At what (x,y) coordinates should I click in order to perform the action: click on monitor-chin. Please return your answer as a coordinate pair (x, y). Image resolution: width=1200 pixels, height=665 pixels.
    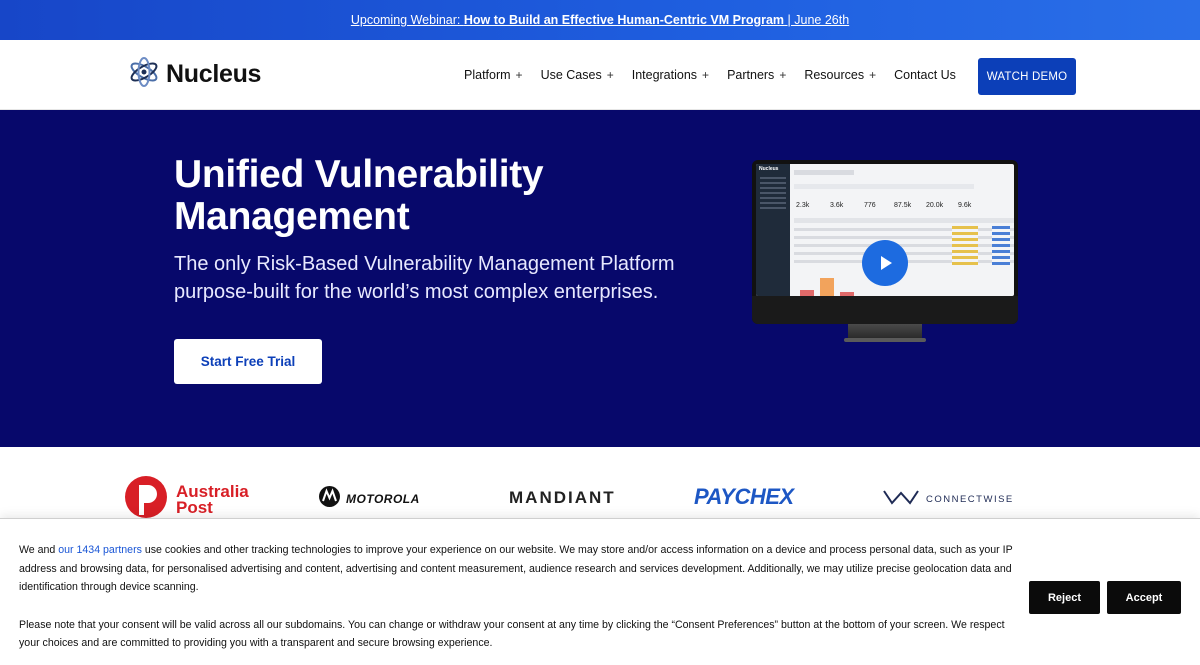
    Looking at the image, I should click on (885, 310).